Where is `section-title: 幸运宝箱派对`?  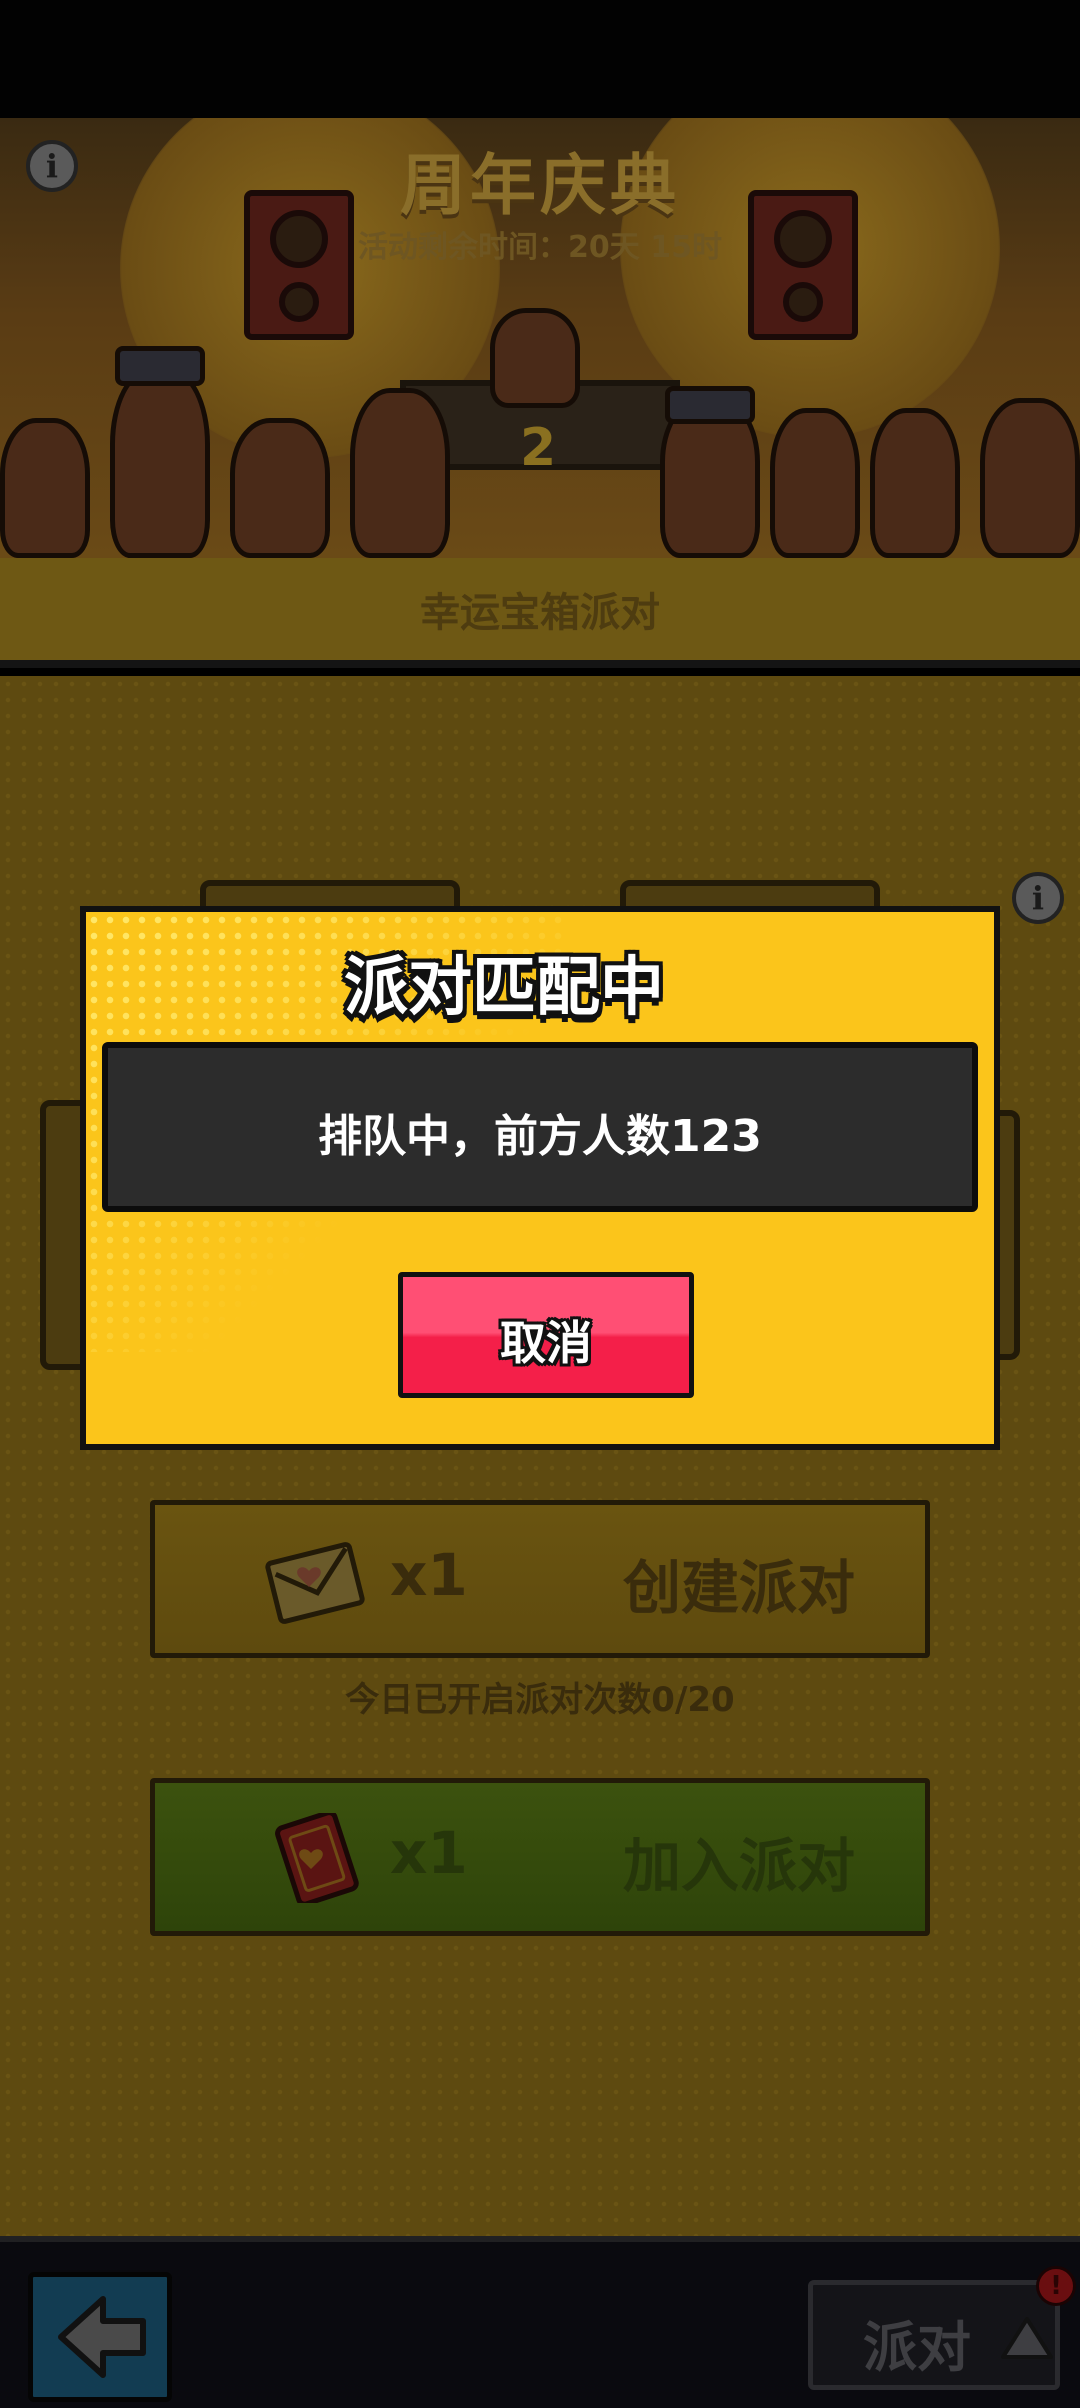 section-title: 幸运宝箱派对 is located at coordinates (540, 613).